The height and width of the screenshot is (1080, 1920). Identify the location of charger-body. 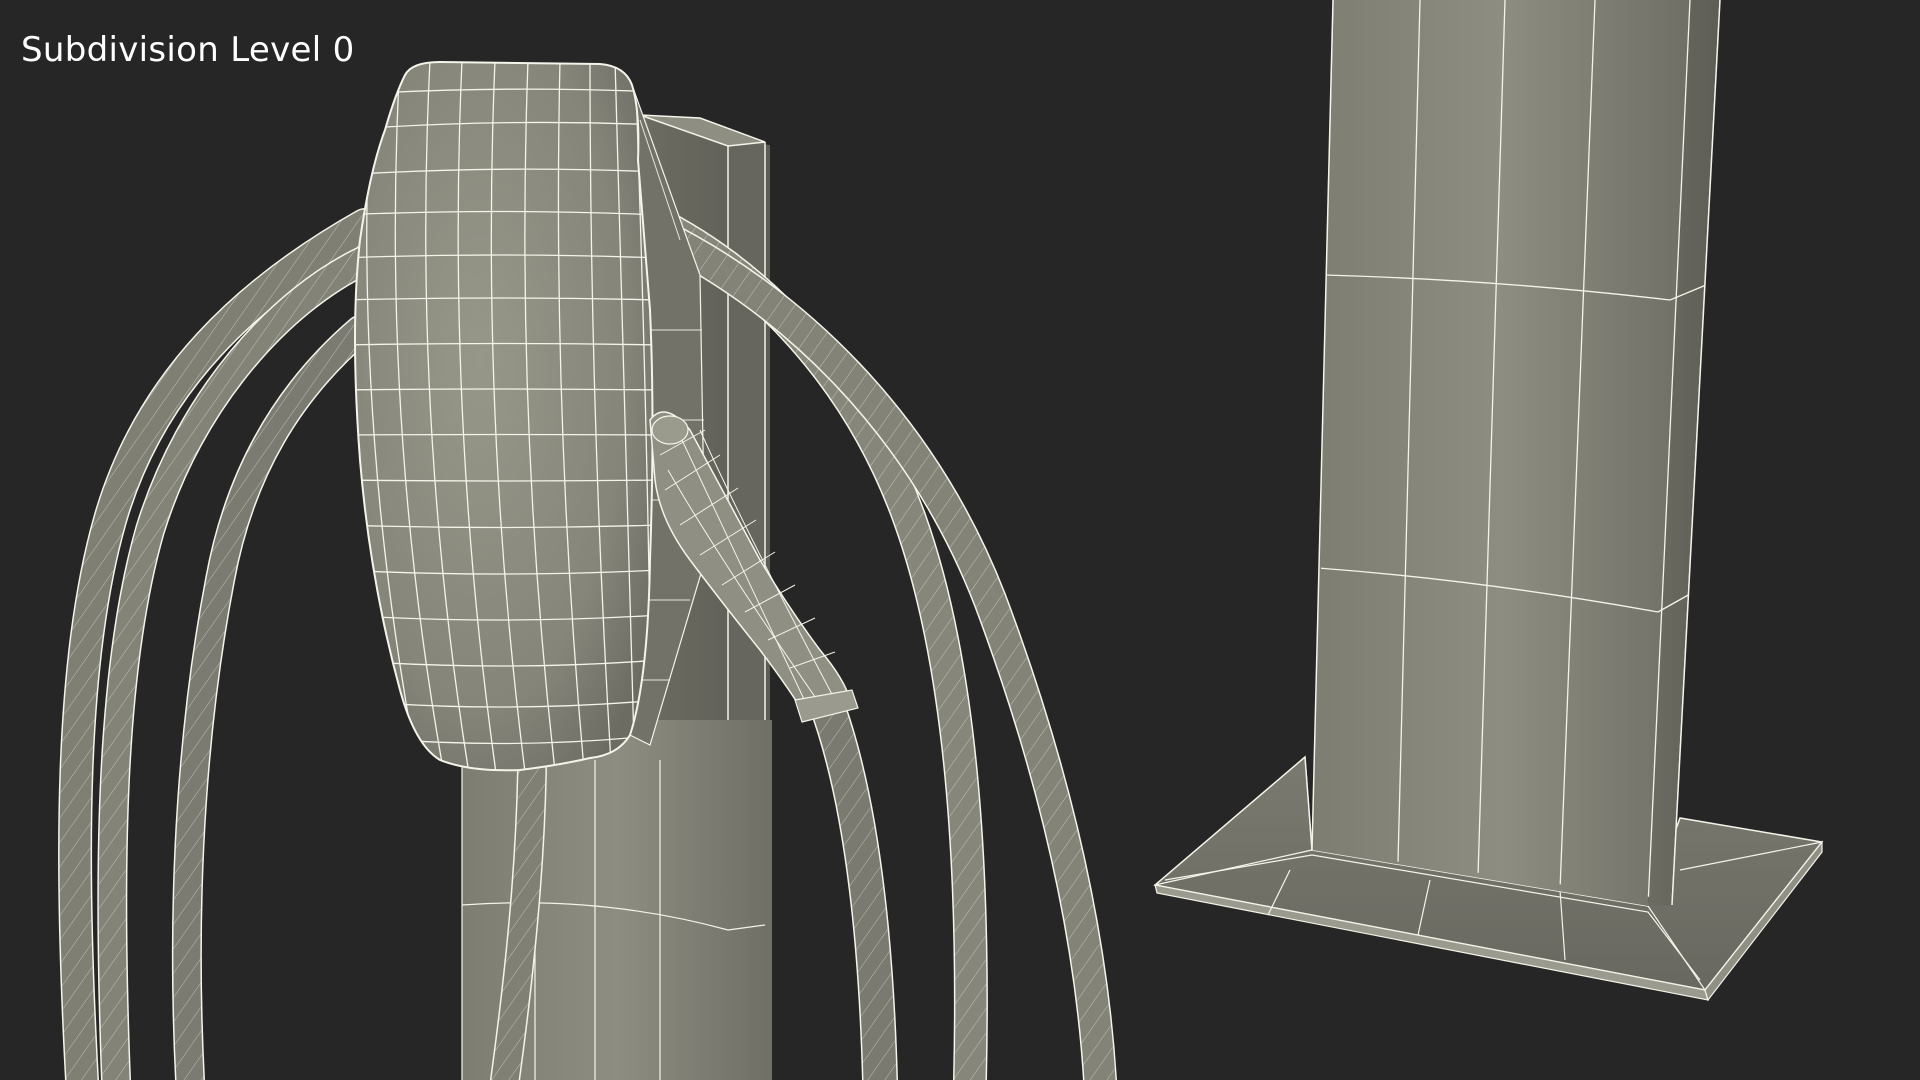
(504, 416).